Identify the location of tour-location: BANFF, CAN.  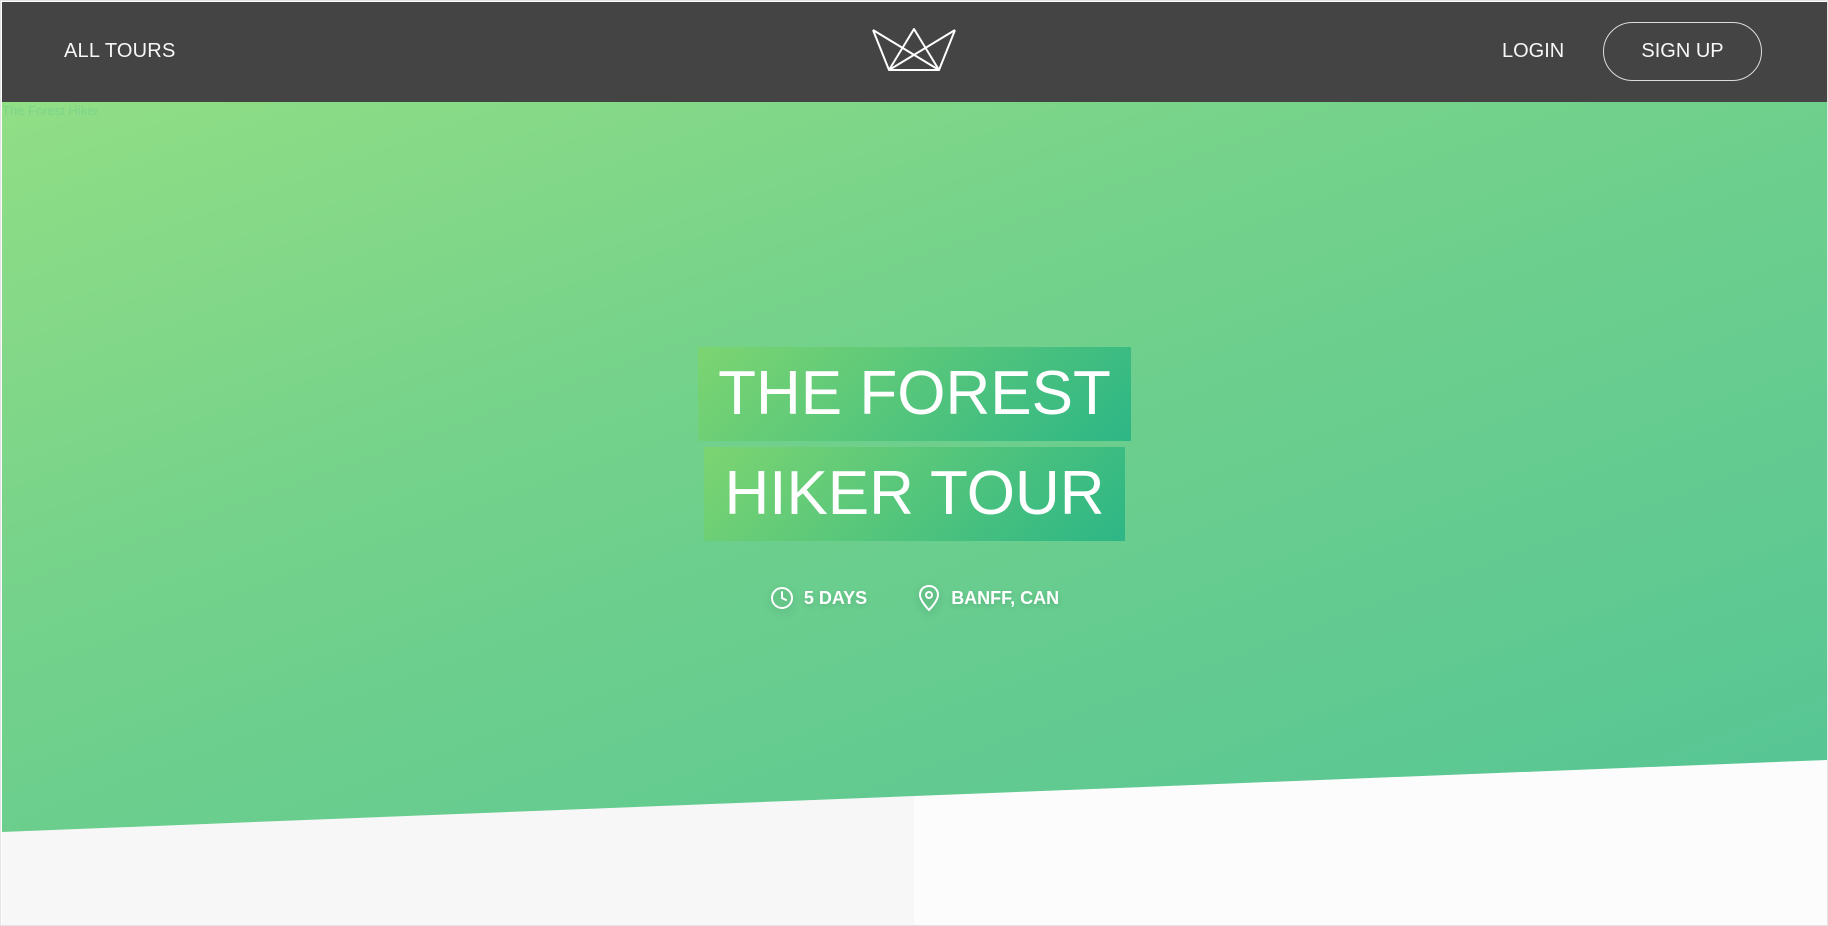
(988, 598).